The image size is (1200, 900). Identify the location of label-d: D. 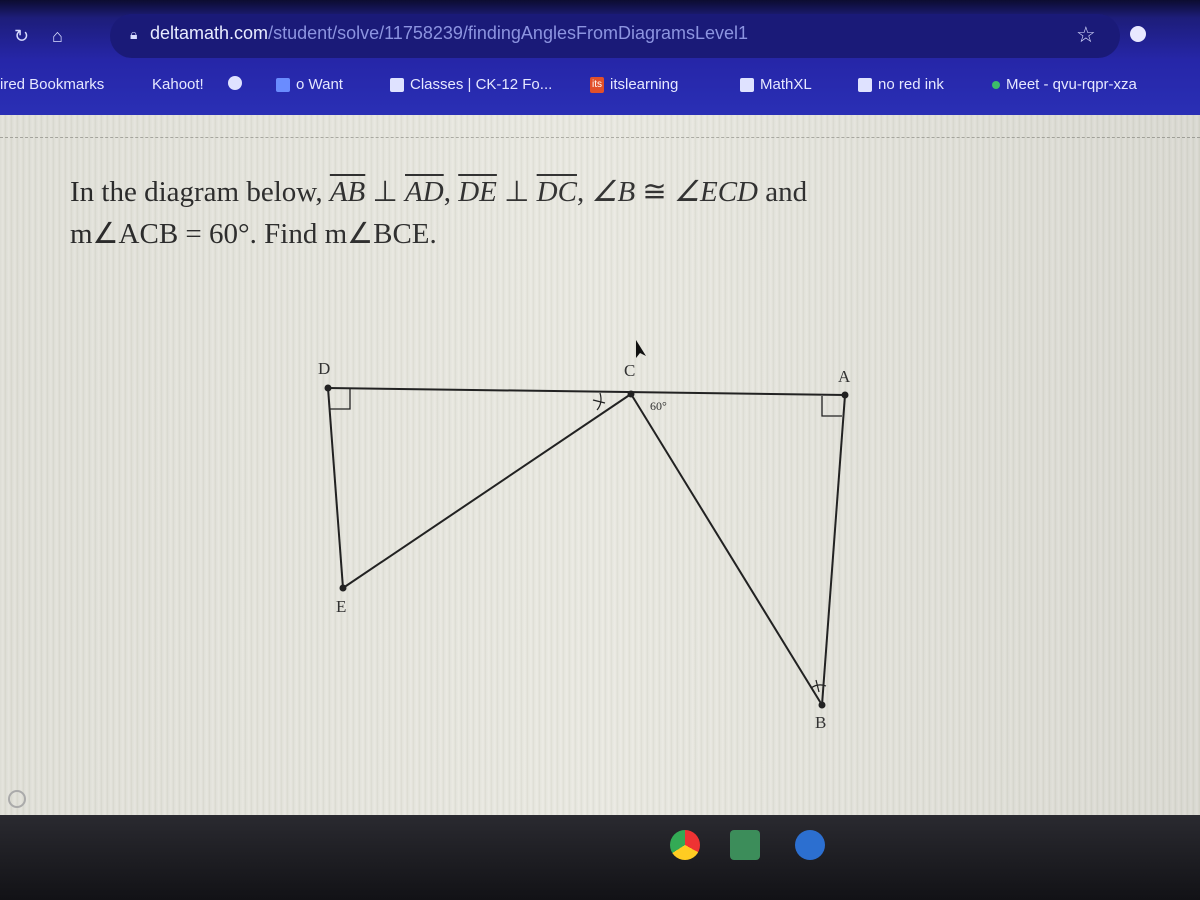
(324, 368).